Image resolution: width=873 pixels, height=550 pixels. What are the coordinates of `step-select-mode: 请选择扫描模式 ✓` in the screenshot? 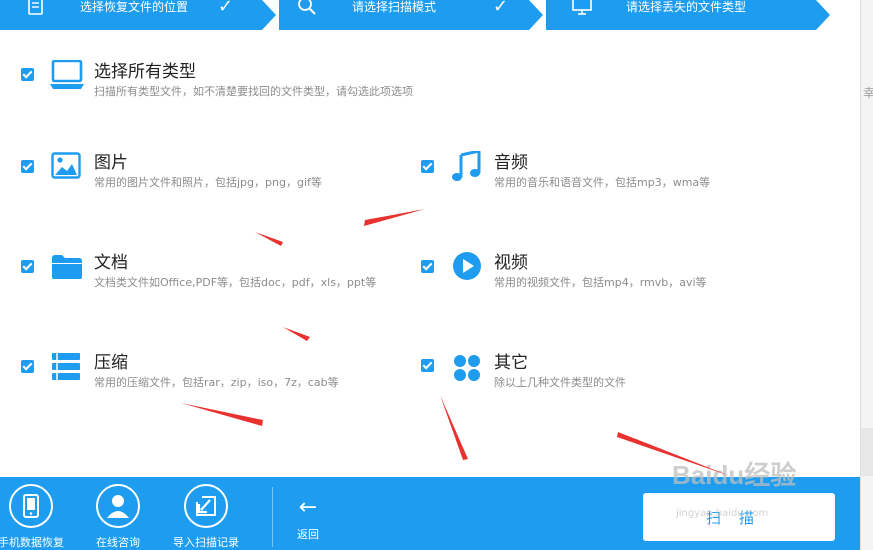 It's located at (404, 15).